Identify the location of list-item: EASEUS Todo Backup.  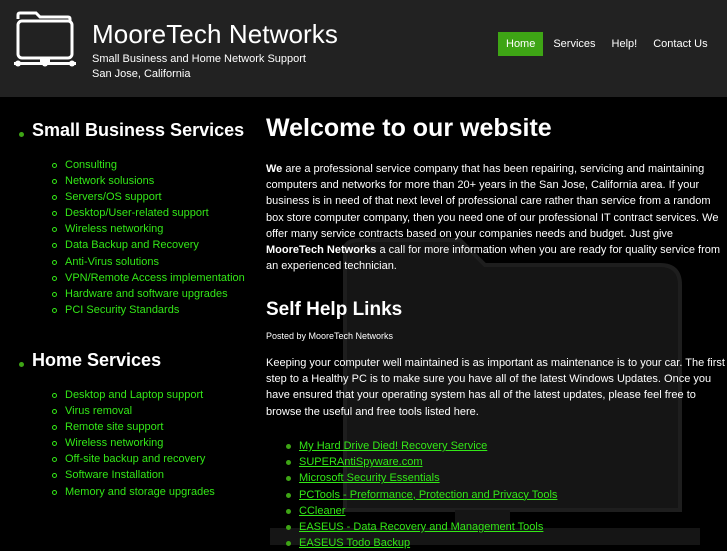
(421, 543).